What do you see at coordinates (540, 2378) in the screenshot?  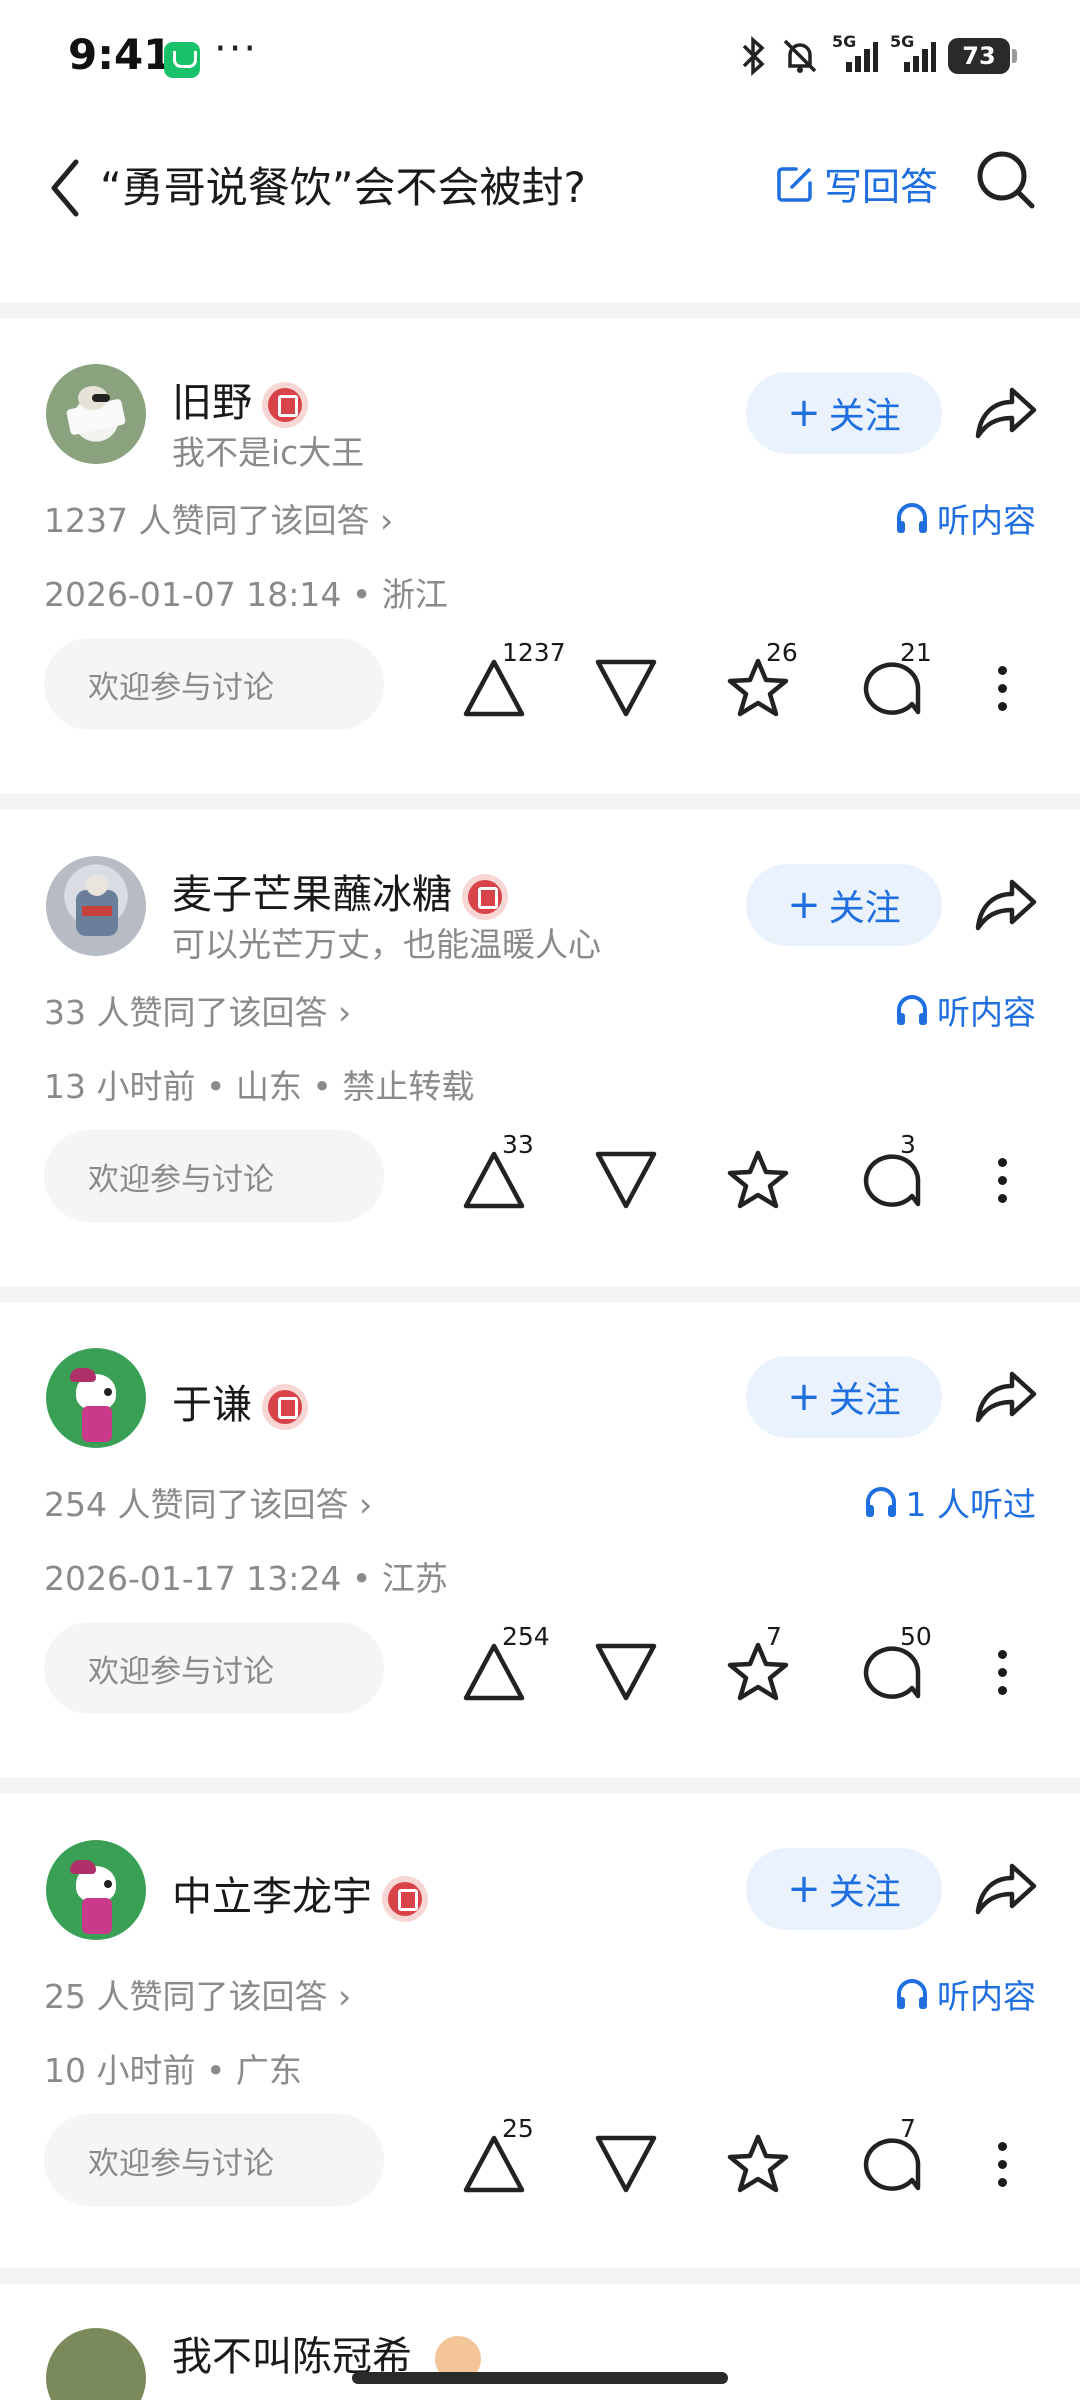 I see `home-indicator` at bounding box center [540, 2378].